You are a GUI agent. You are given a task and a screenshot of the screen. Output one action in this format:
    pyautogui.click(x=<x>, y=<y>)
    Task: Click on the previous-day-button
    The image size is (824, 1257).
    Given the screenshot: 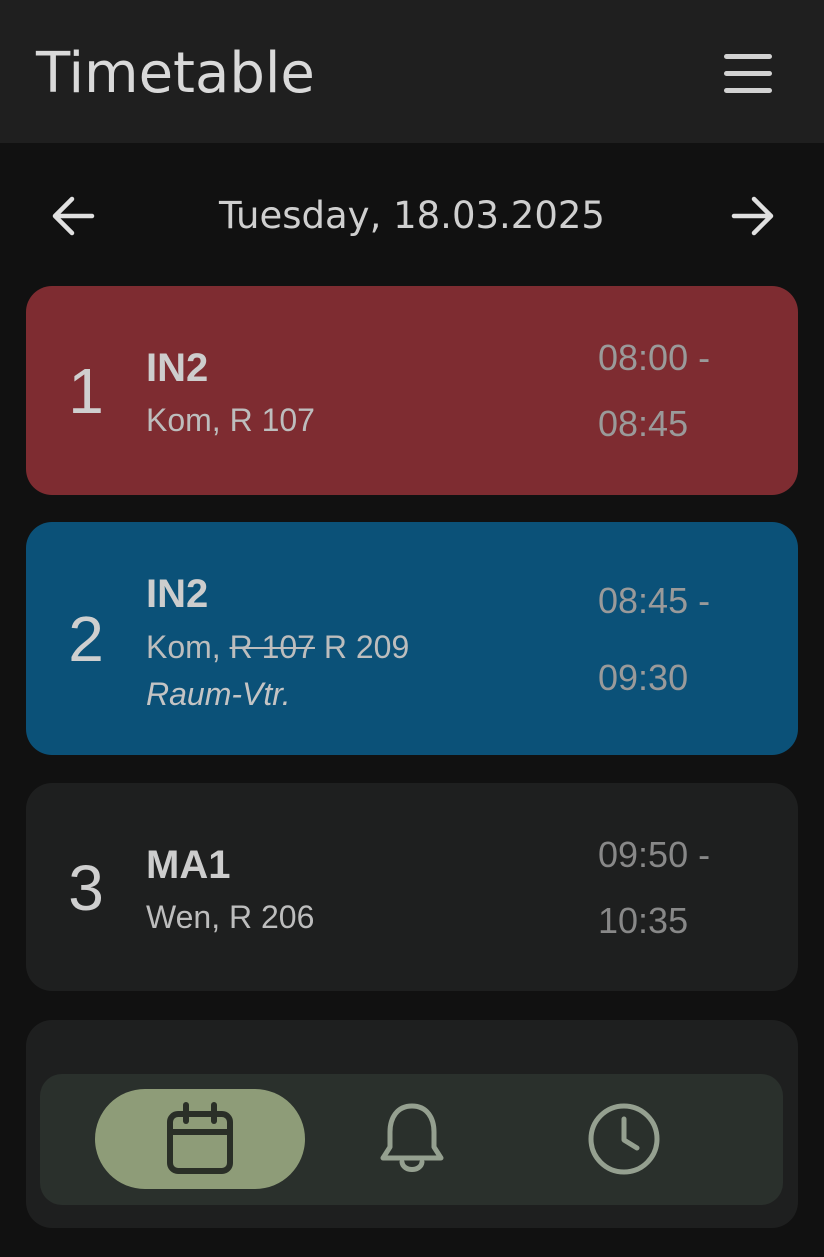 What is the action you would take?
    pyautogui.click(x=74, y=216)
    